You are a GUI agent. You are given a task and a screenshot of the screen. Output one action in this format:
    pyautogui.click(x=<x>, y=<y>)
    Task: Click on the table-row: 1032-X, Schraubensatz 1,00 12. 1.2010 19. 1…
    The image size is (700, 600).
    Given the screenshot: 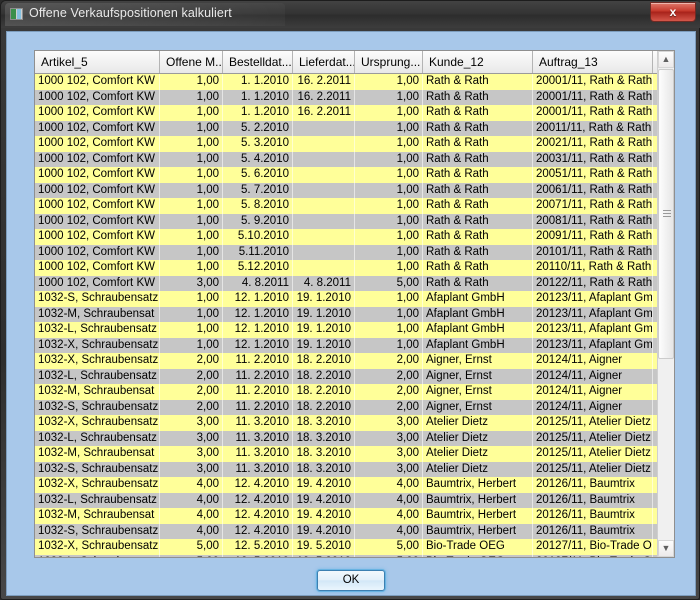 What is the action you would take?
    pyautogui.click(x=354, y=345)
    